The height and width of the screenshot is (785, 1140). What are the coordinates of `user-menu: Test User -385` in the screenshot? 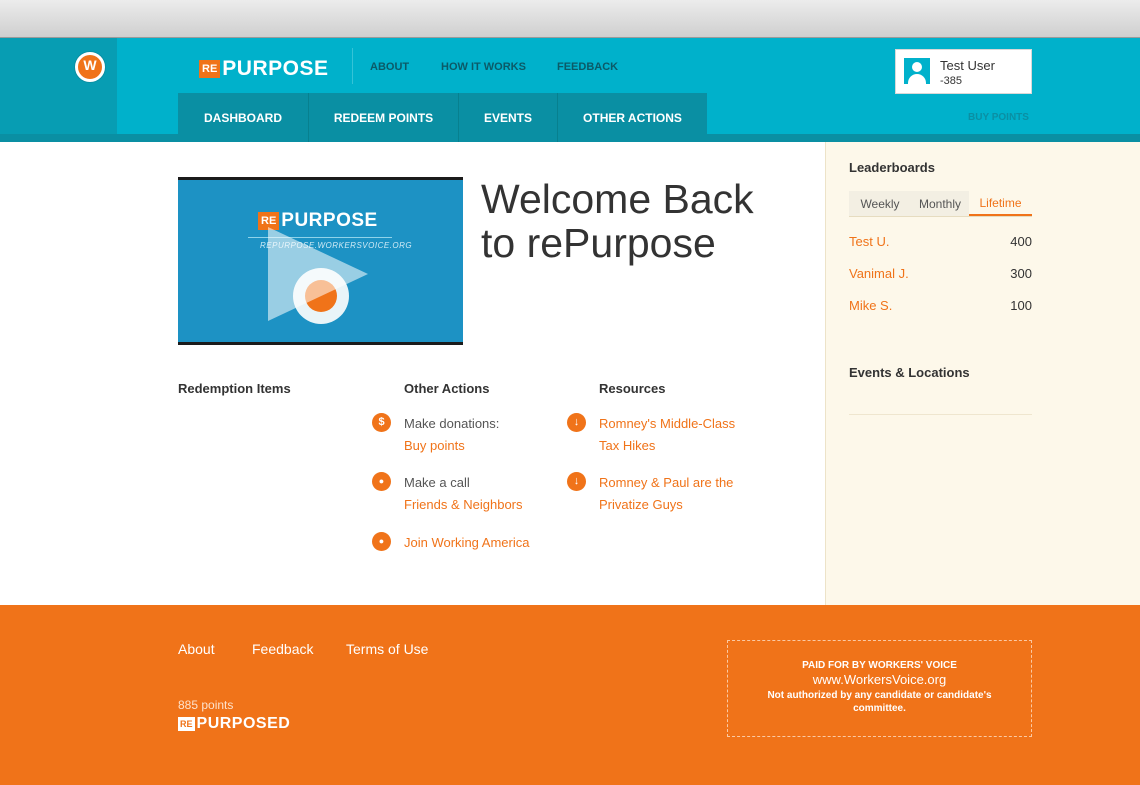 It's located at (963, 71).